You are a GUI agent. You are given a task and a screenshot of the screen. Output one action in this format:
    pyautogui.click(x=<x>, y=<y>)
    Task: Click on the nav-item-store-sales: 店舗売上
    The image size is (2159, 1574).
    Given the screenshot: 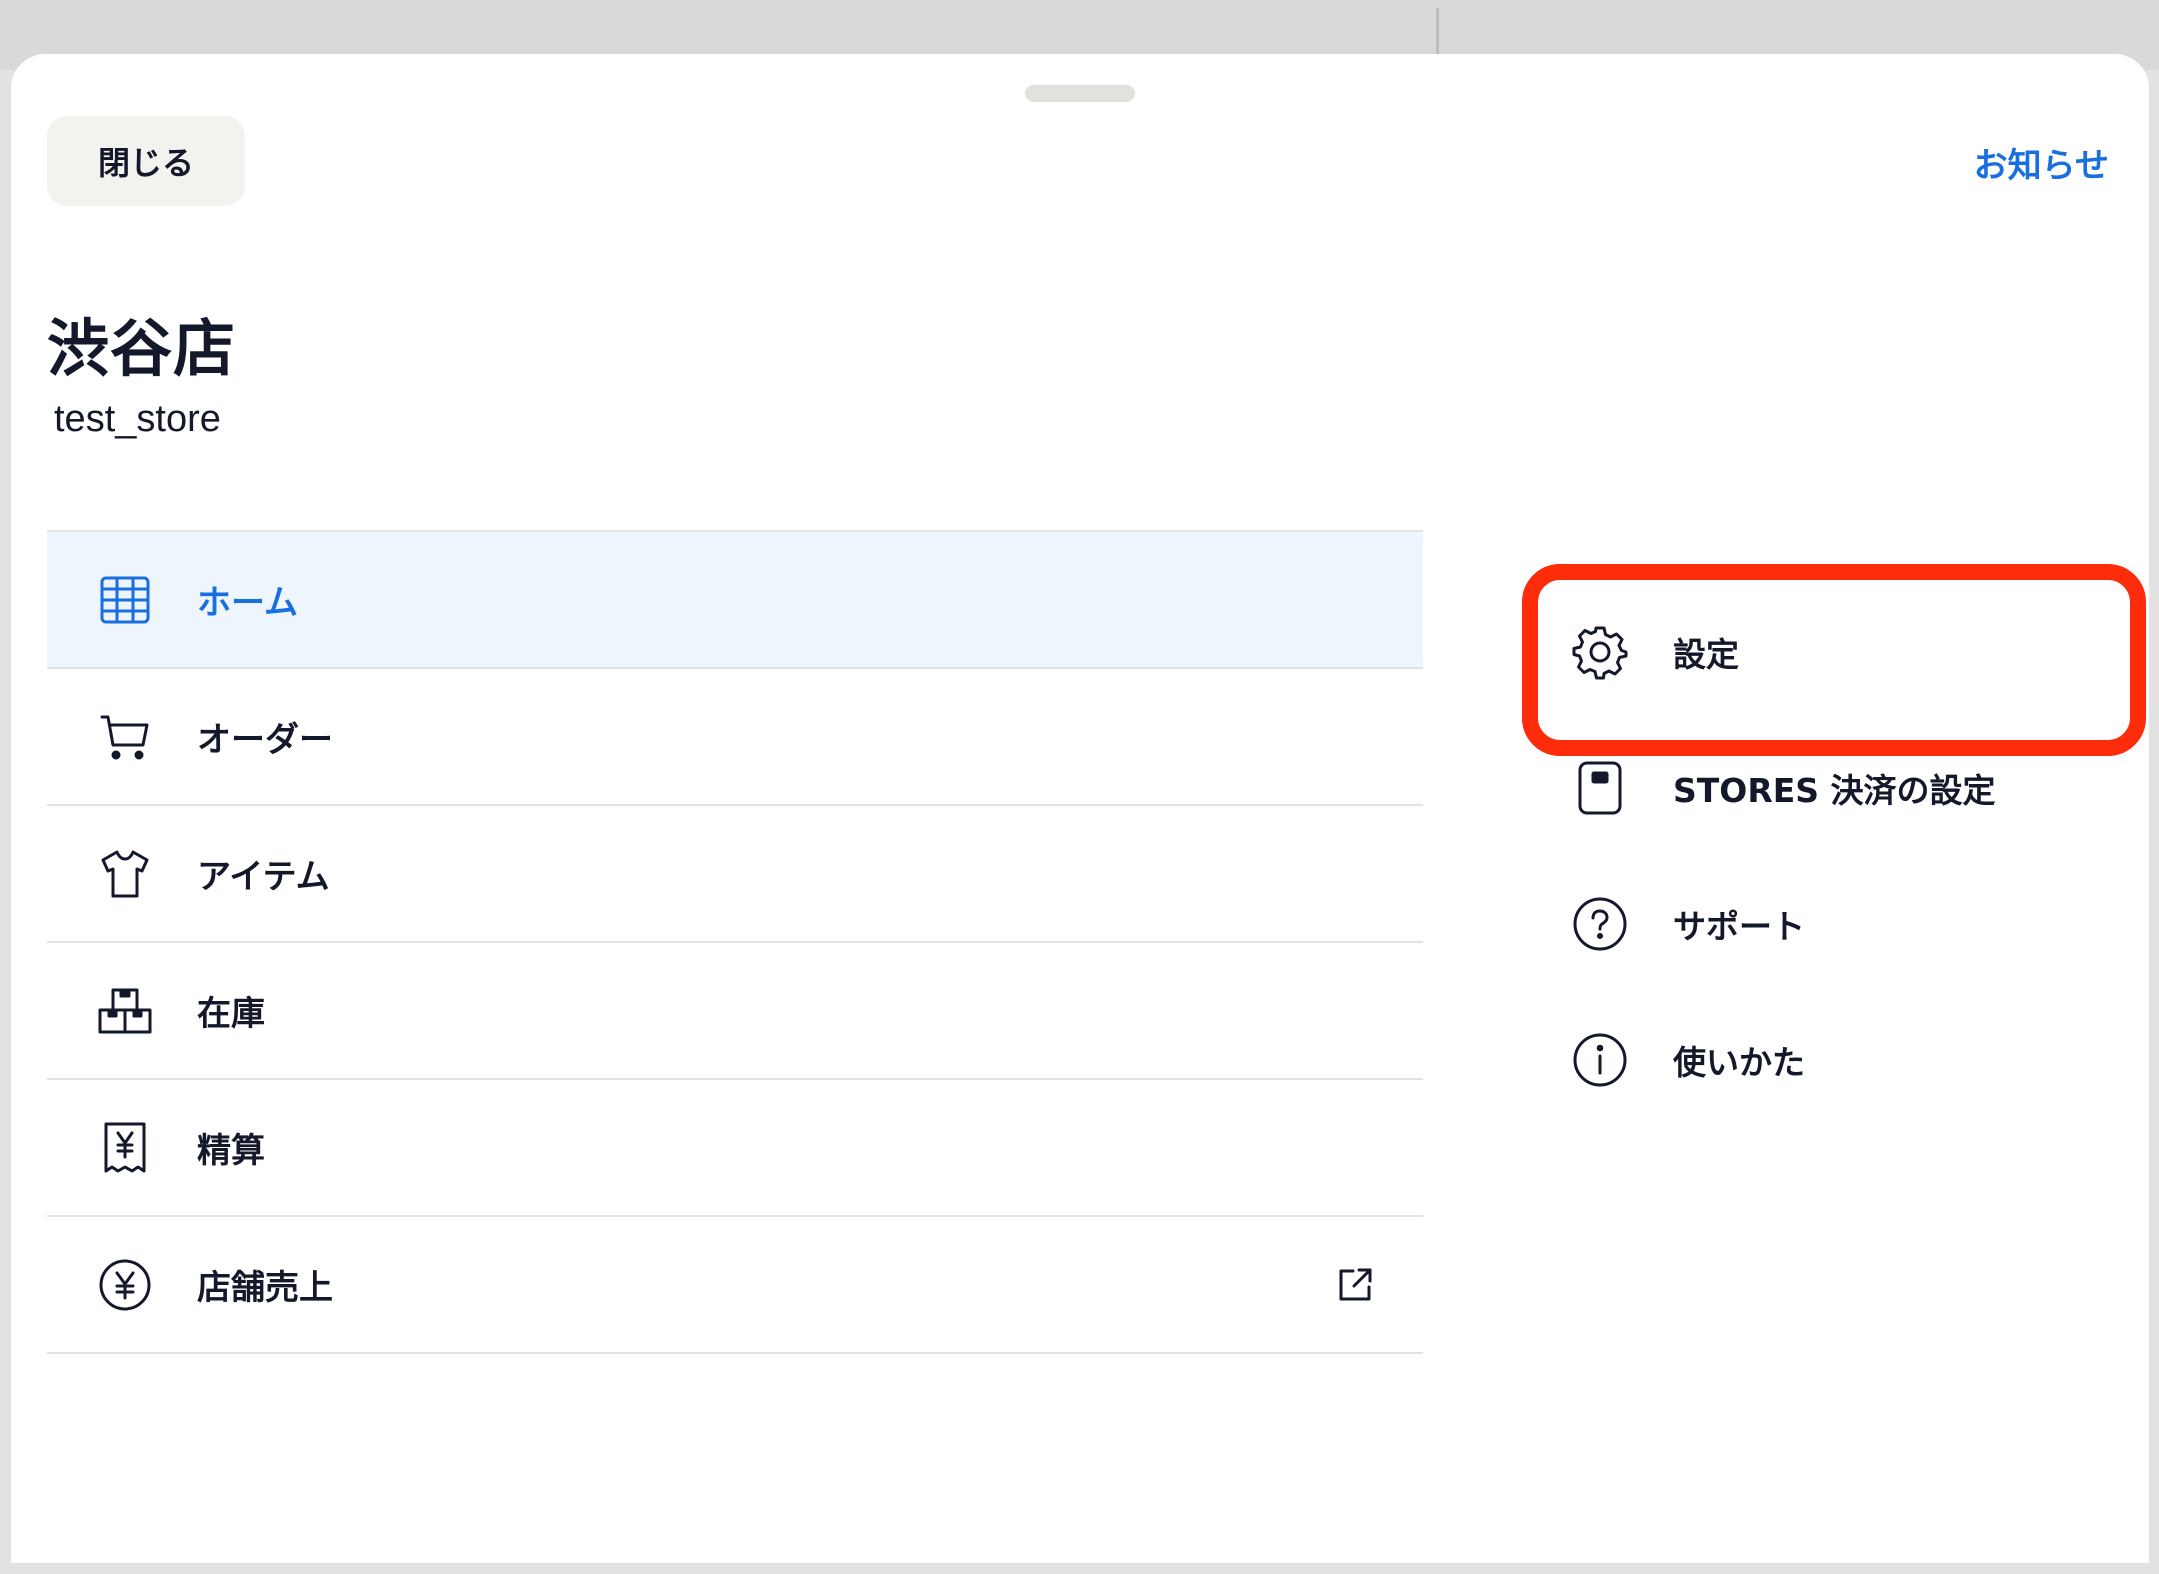 What is the action you would take?
    pyautogui.click(x=735, y=1285)
    